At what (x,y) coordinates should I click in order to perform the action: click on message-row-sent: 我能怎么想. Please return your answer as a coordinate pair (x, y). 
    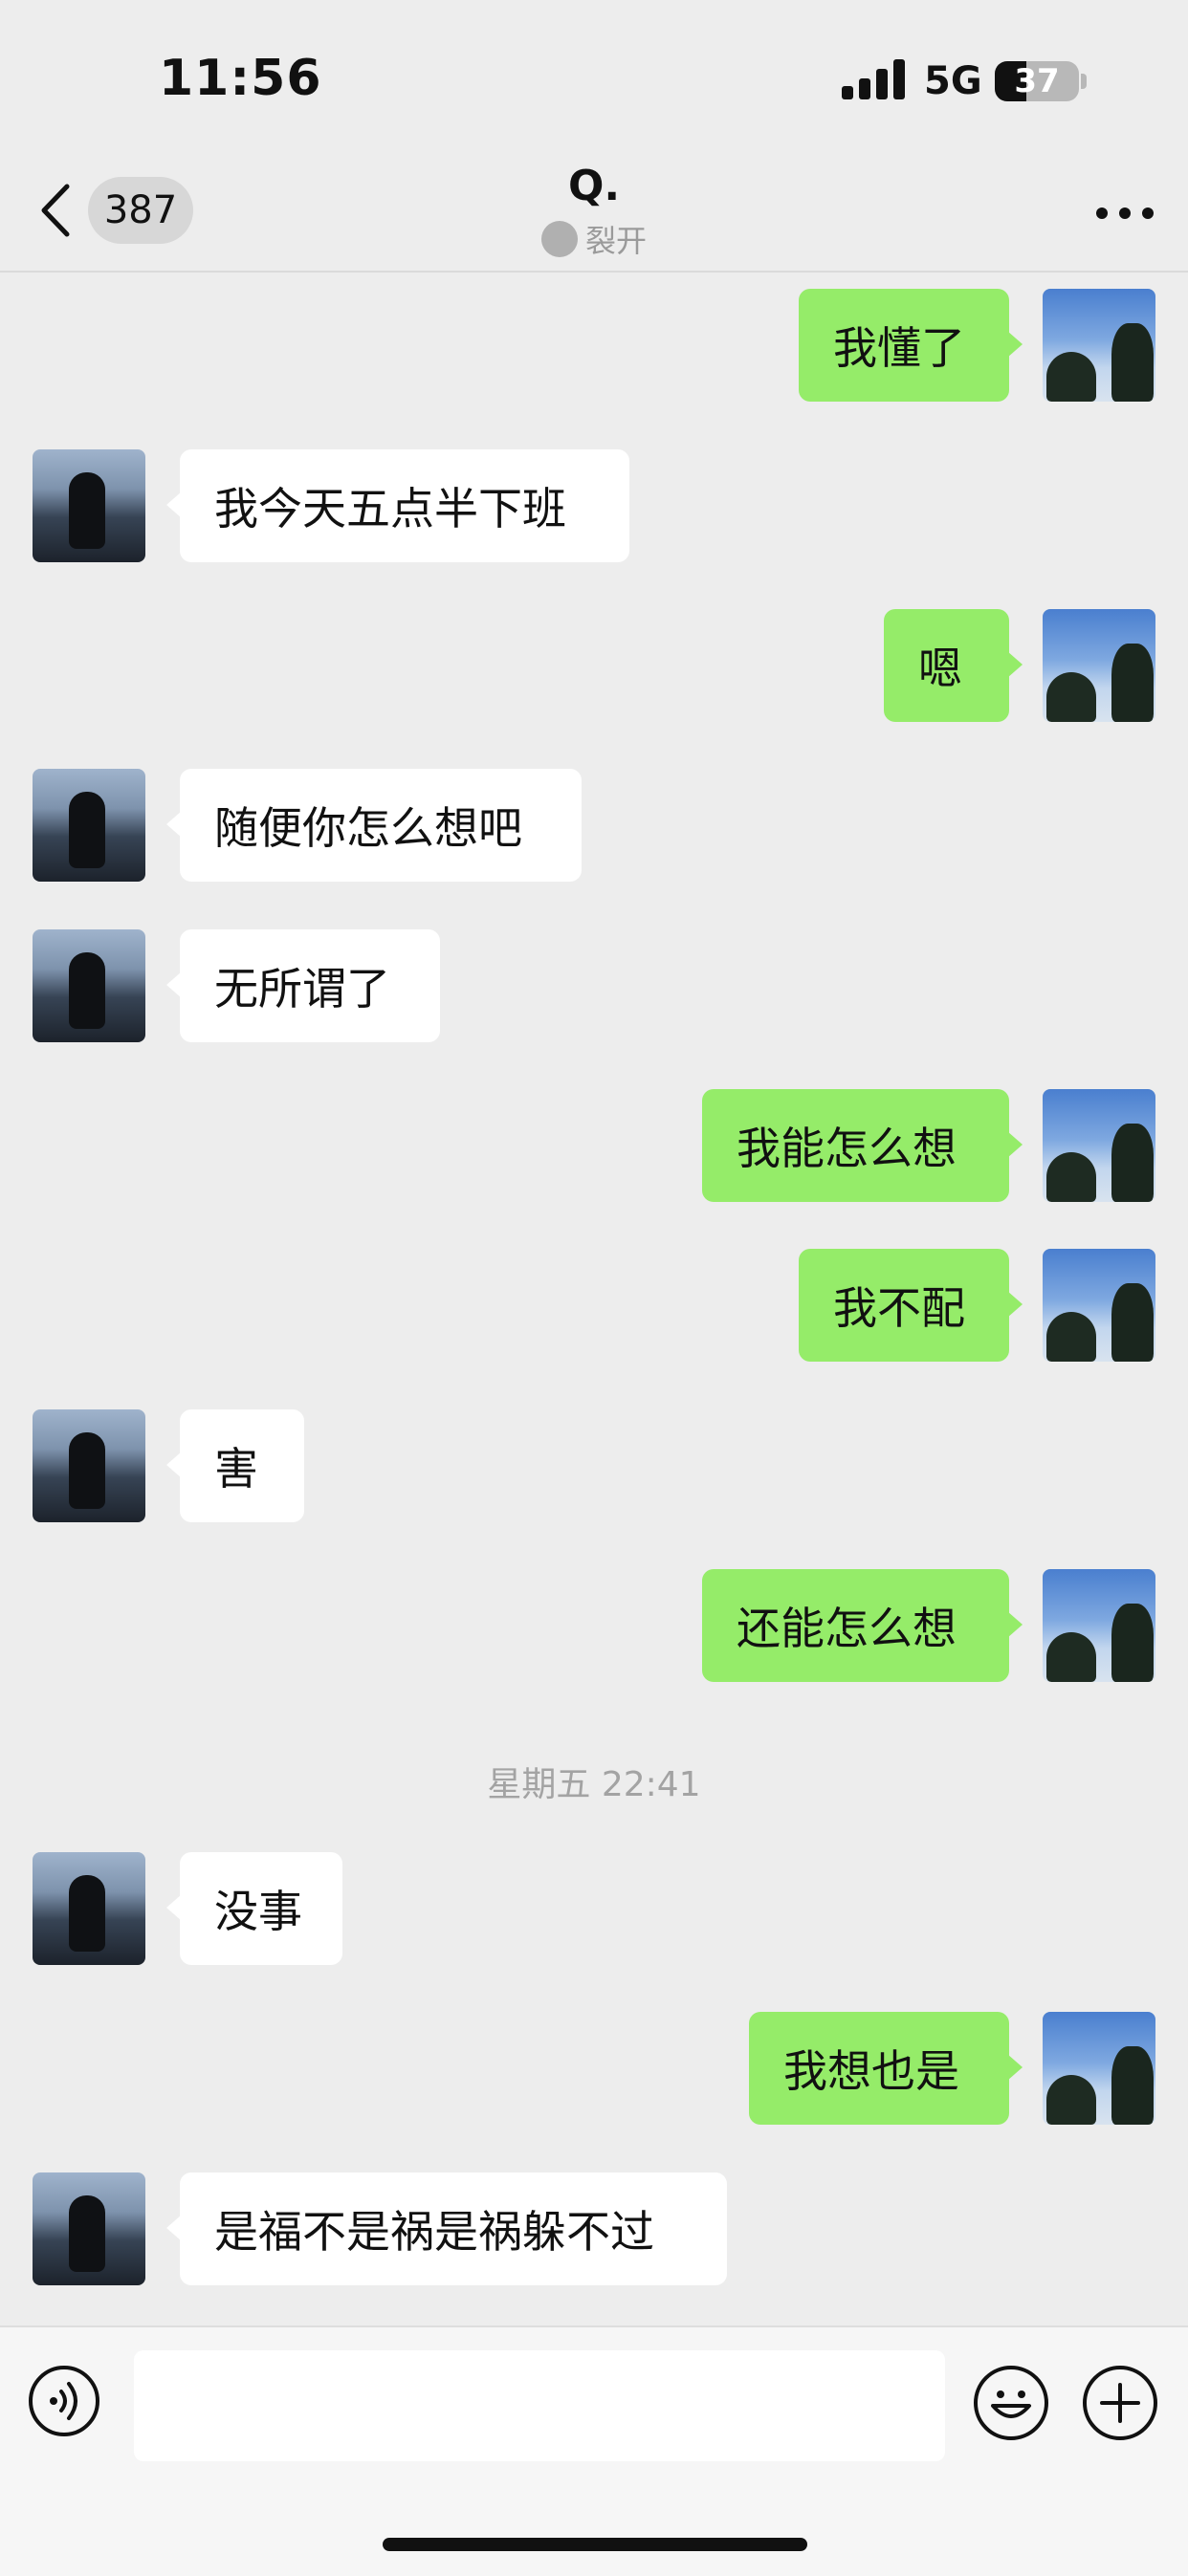
    Looking at the image, I should click on (594, 1145).